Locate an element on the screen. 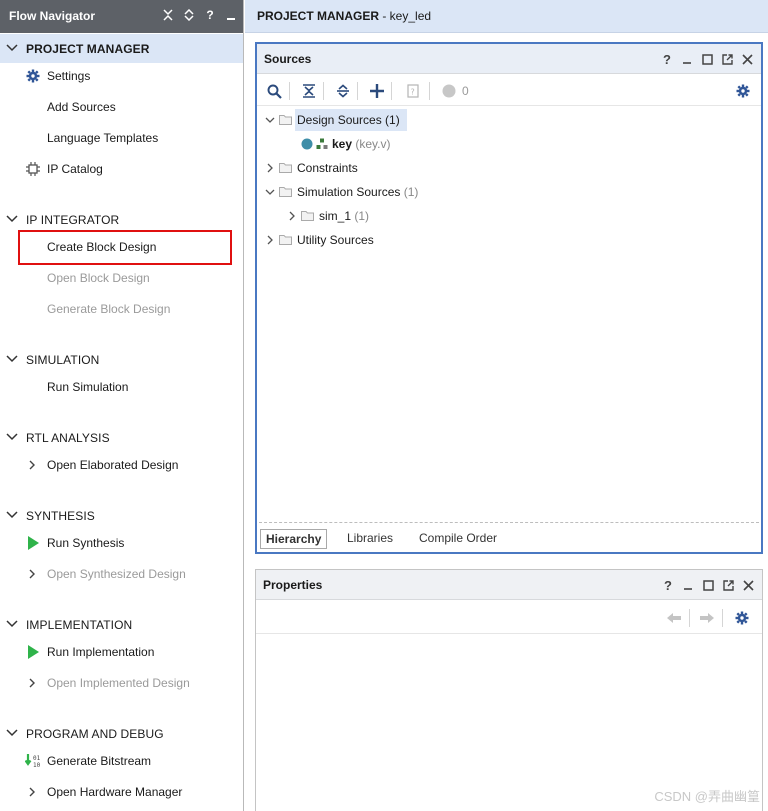 This screenshot has height=811, width=768. nav-item-run-simulation: Run Simulation is located at coordinates (121, 387).